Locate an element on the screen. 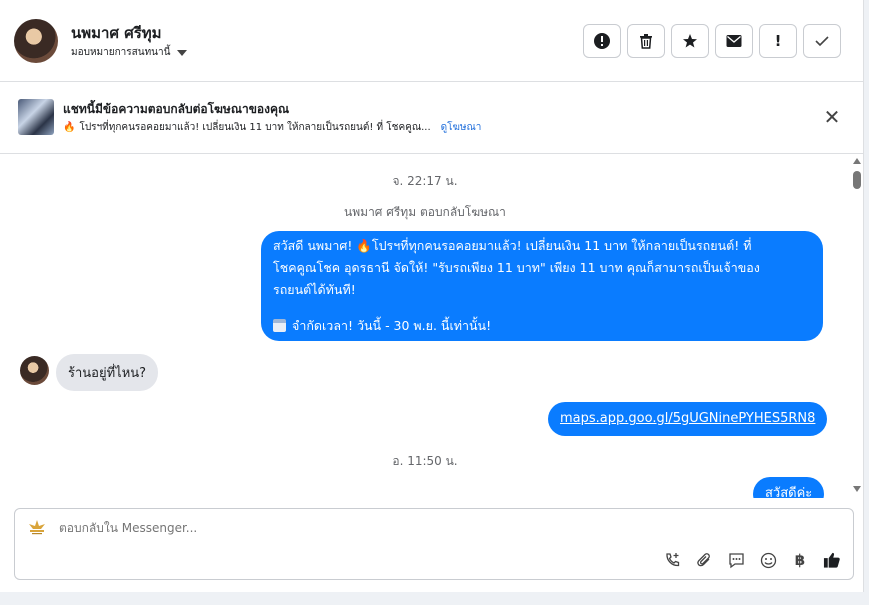 Image resolution: width=869 pixels, height=605 pixels. scroll-thumb is located at coordinates (857, 180).